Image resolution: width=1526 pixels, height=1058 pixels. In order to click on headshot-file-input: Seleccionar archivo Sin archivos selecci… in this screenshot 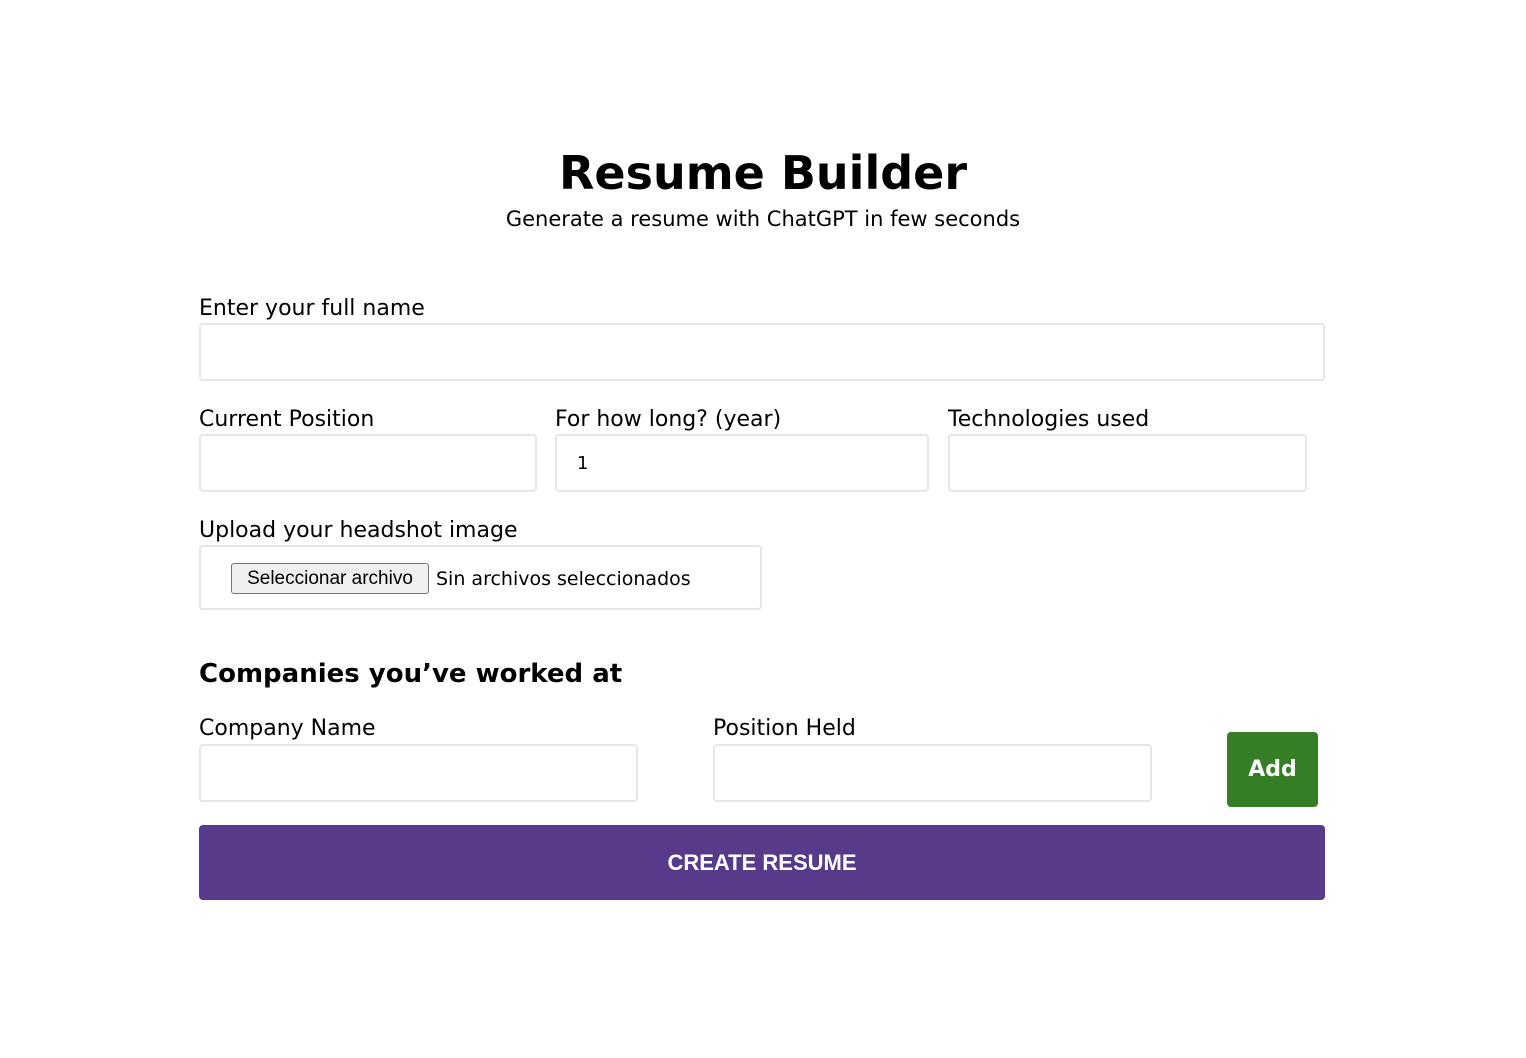, I will do `click(480, 577)`.